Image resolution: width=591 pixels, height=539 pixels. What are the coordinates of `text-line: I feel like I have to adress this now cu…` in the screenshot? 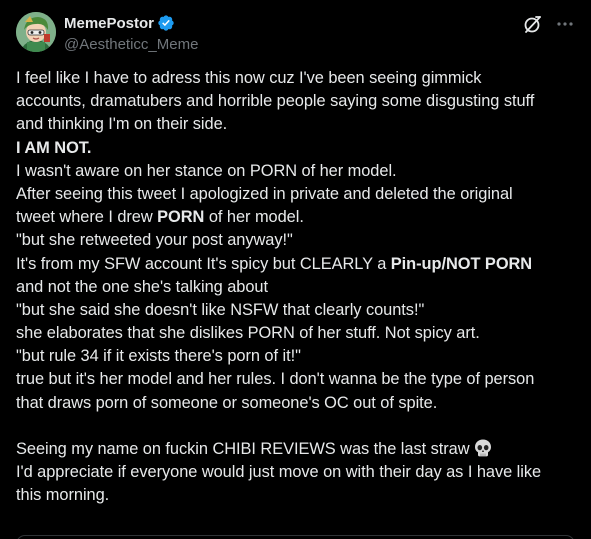 It's located at (249, 78).